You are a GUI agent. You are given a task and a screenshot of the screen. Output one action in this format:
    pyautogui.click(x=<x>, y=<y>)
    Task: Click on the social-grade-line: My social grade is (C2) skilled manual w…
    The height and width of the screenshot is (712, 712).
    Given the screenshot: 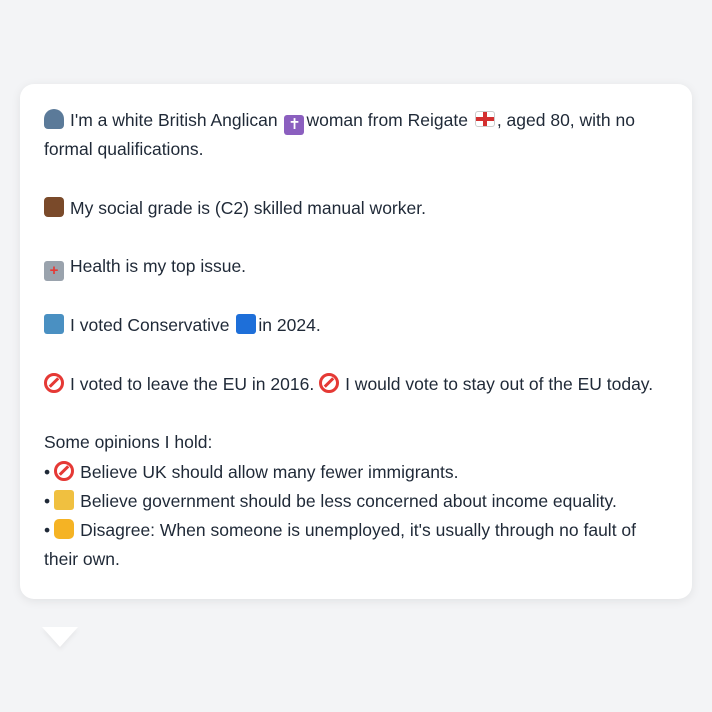 What is the action you would take?
    pyautogui.click(x=356, y=208)
    